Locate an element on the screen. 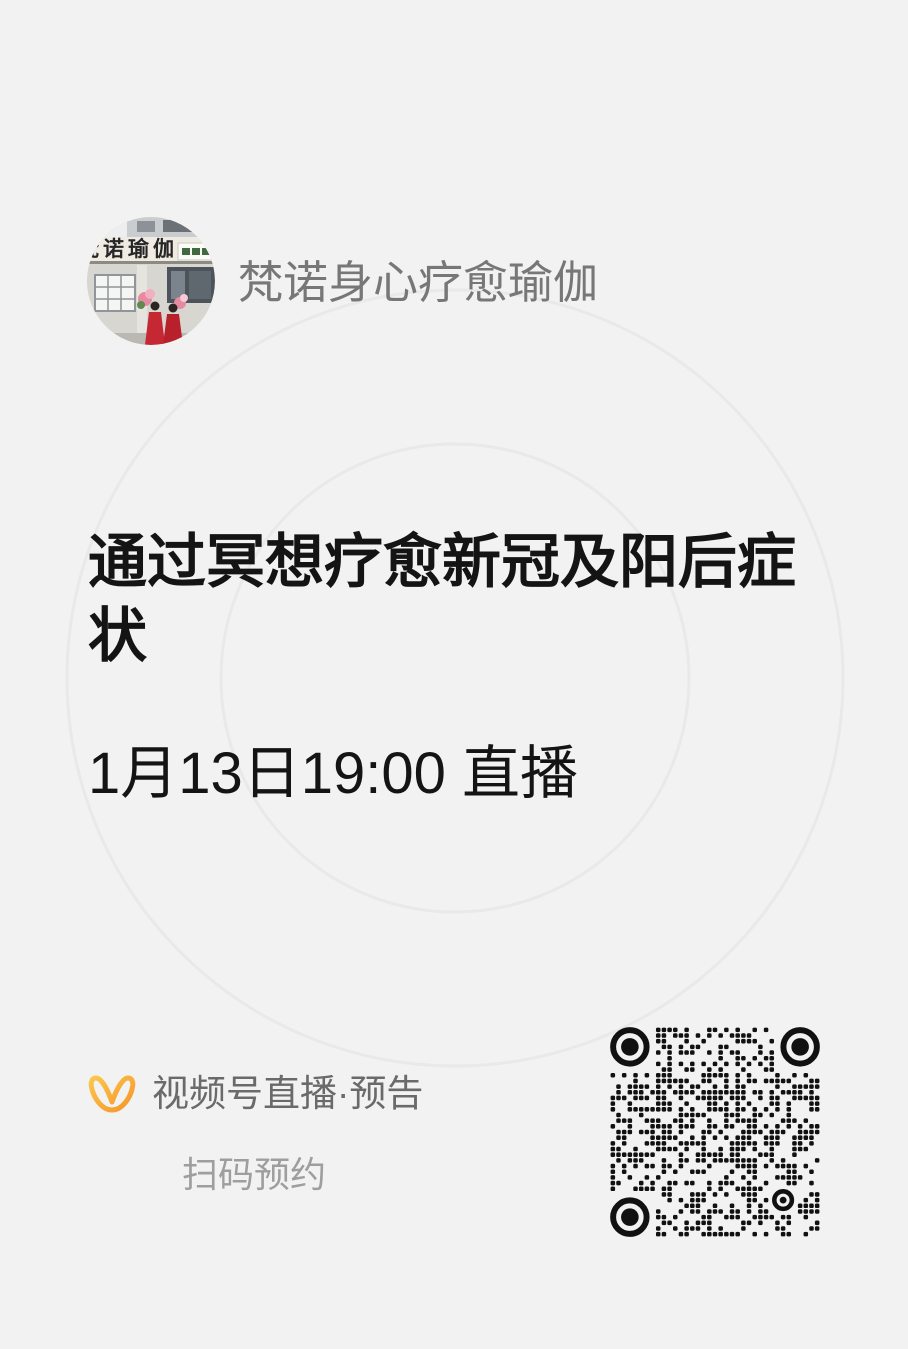  avatar-scene: 梵诺瑜伽 is located at coordinates (151, 281).